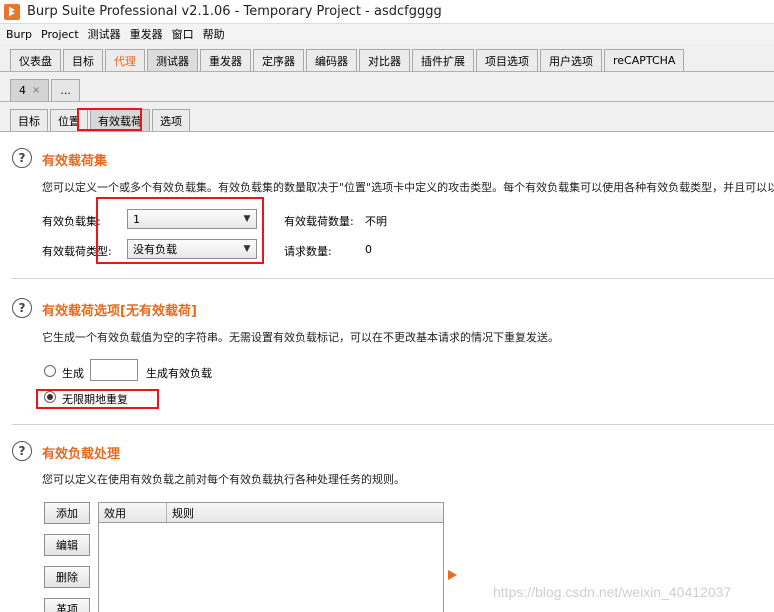 Image resolution: width=774 pixels, height=612 pixels. Describe the element at coordinates (136, 219) in the screenshot. I see `payload-set-value: 1` at that location.